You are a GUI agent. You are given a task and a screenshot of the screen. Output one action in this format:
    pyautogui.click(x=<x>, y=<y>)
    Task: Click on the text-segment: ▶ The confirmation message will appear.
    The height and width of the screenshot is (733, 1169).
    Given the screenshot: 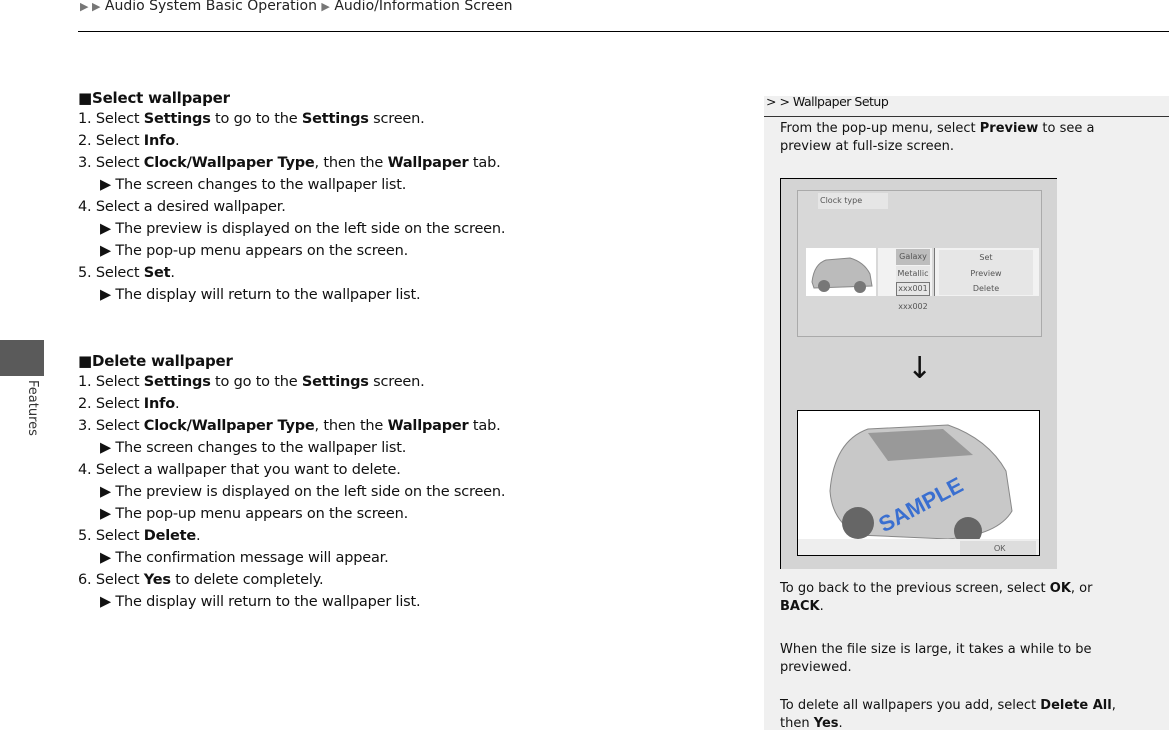 What is the action you would take?
    pyautogui.click(x=244, y=558)
    